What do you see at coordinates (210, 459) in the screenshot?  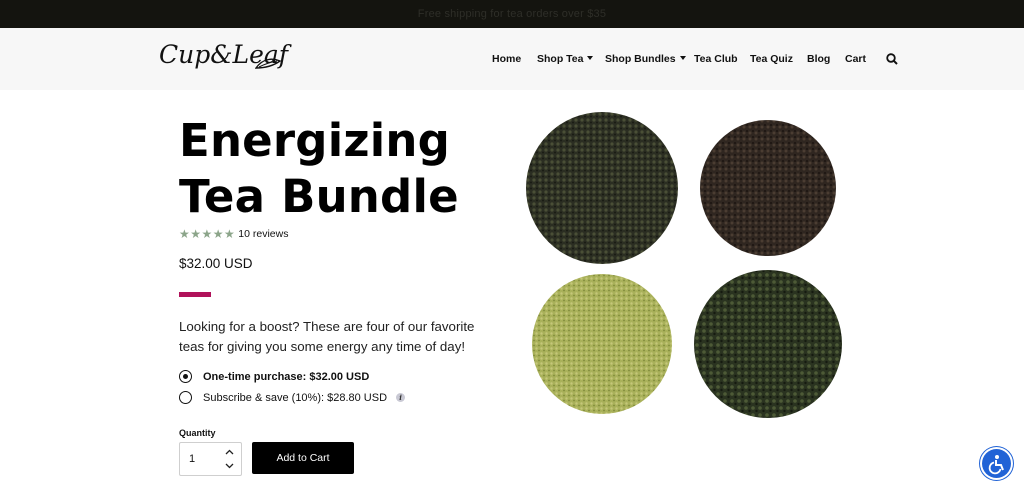 I see `quantity-stepper: 1` at bounding box center [210, 459].